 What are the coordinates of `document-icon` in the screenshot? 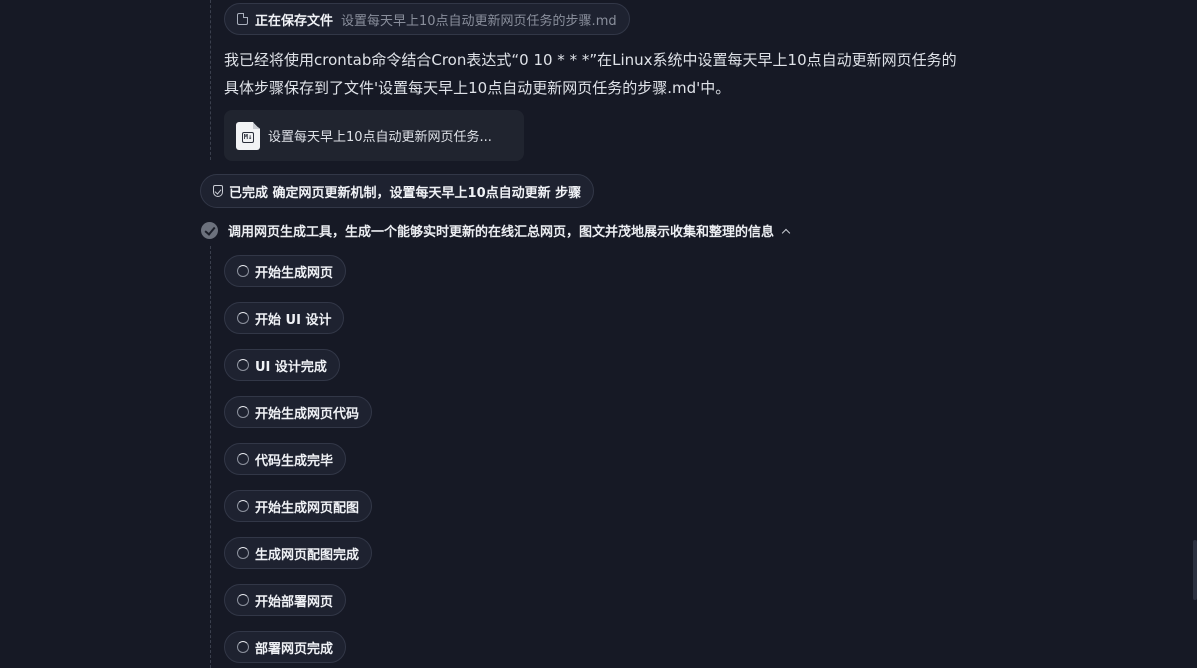 It's located at (242, 19).